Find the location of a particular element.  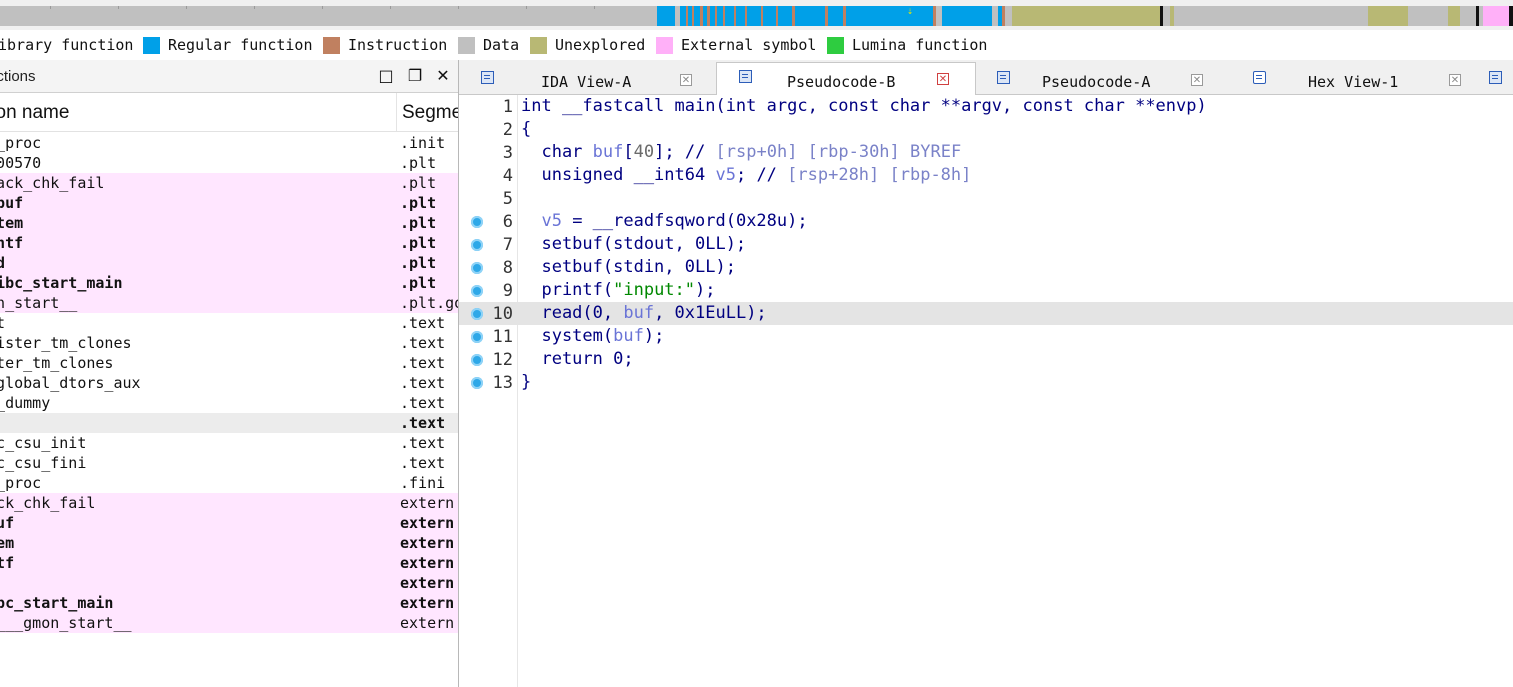

function-name: rm_proc is located at coordinates (21, 483).